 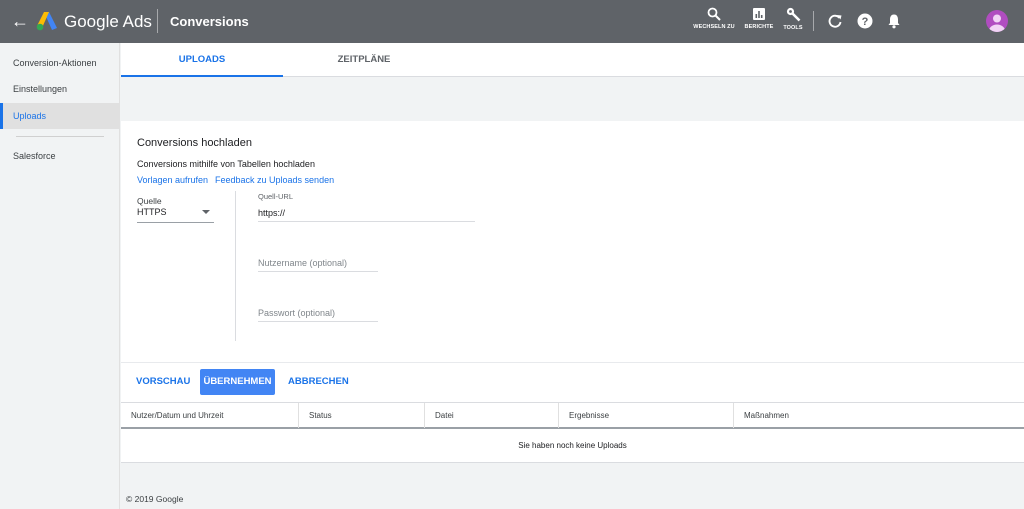 I want to click on card-divider, so click(x=572, y=362).